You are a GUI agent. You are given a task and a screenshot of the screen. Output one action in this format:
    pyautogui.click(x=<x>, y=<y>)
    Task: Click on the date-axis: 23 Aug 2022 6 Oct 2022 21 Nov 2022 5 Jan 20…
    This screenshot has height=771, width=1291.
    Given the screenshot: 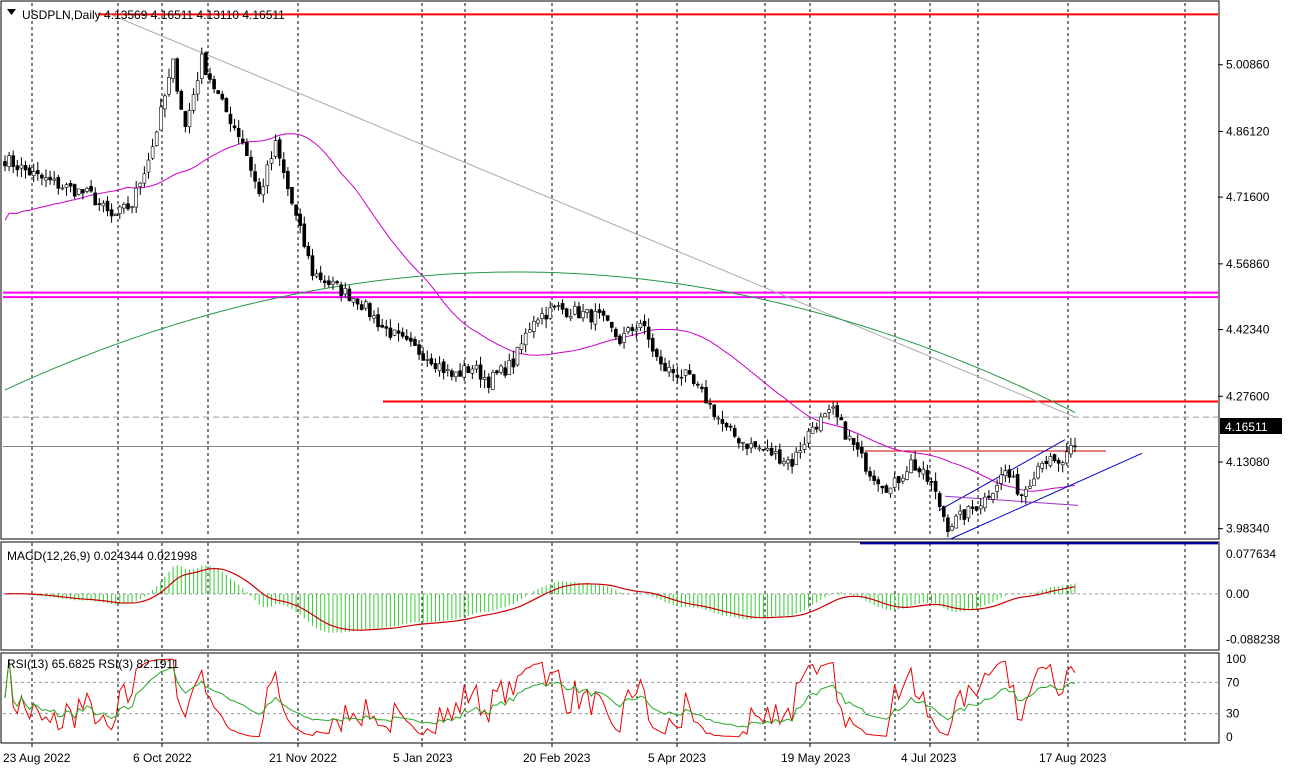 What is the action you would take?
    pyautogui.click(x=555, y=754)
    